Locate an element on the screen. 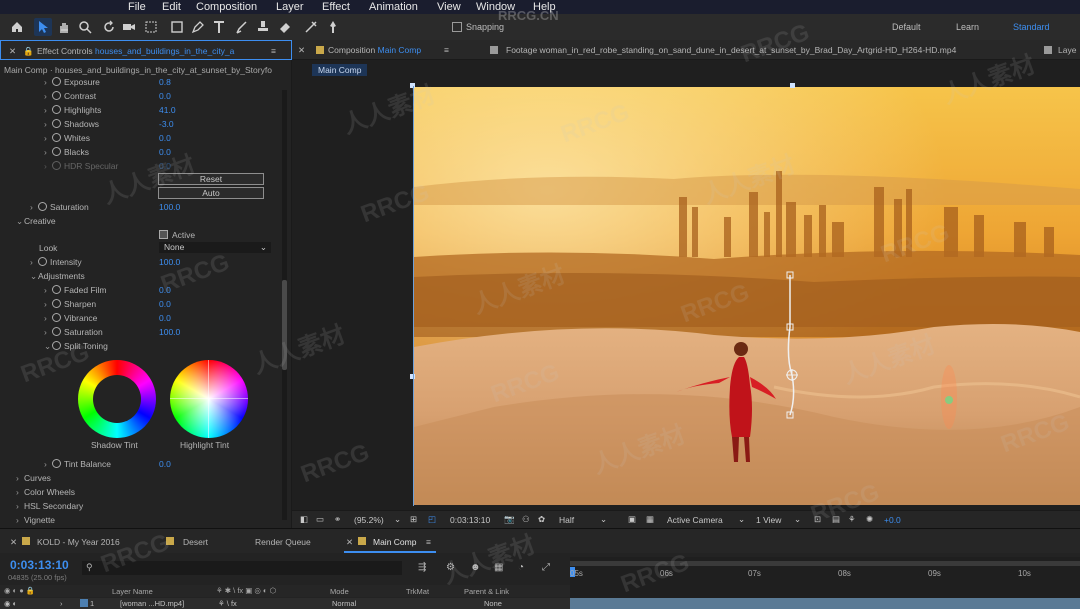 This screenshot has width=1080, height=609. resolution-value: Half is located at coordinates (566, 520).